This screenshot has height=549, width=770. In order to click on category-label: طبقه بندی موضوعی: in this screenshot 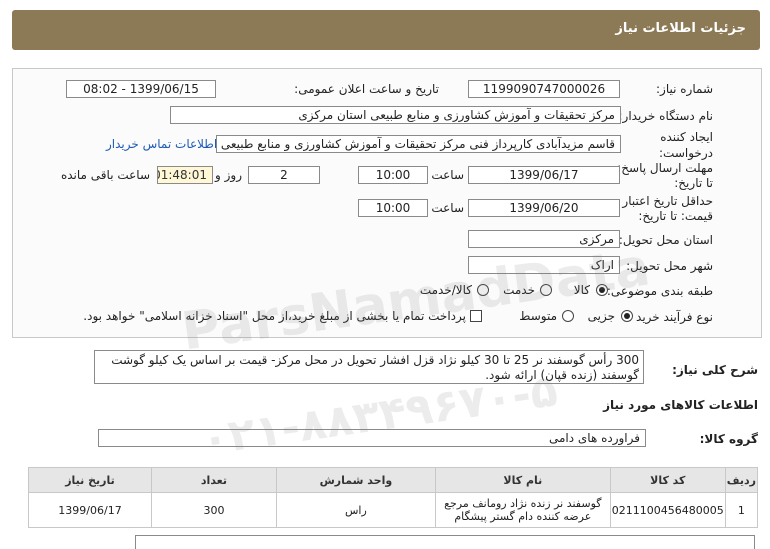, I will do `click(659, 291)`.